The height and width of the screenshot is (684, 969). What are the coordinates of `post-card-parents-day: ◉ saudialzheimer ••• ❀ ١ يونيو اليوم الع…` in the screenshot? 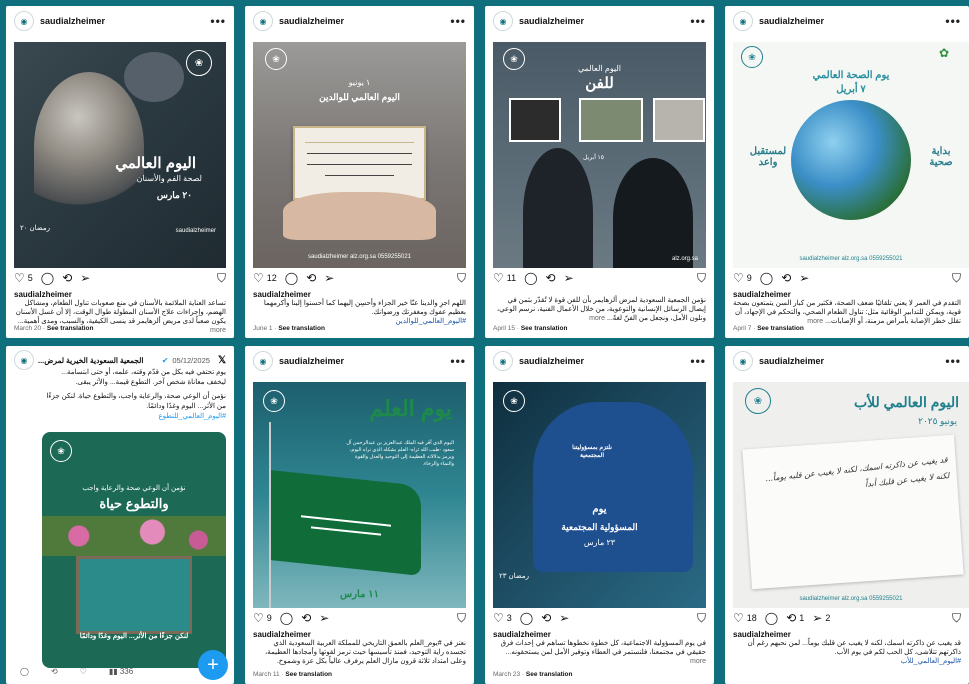 It's located at (359, 172).